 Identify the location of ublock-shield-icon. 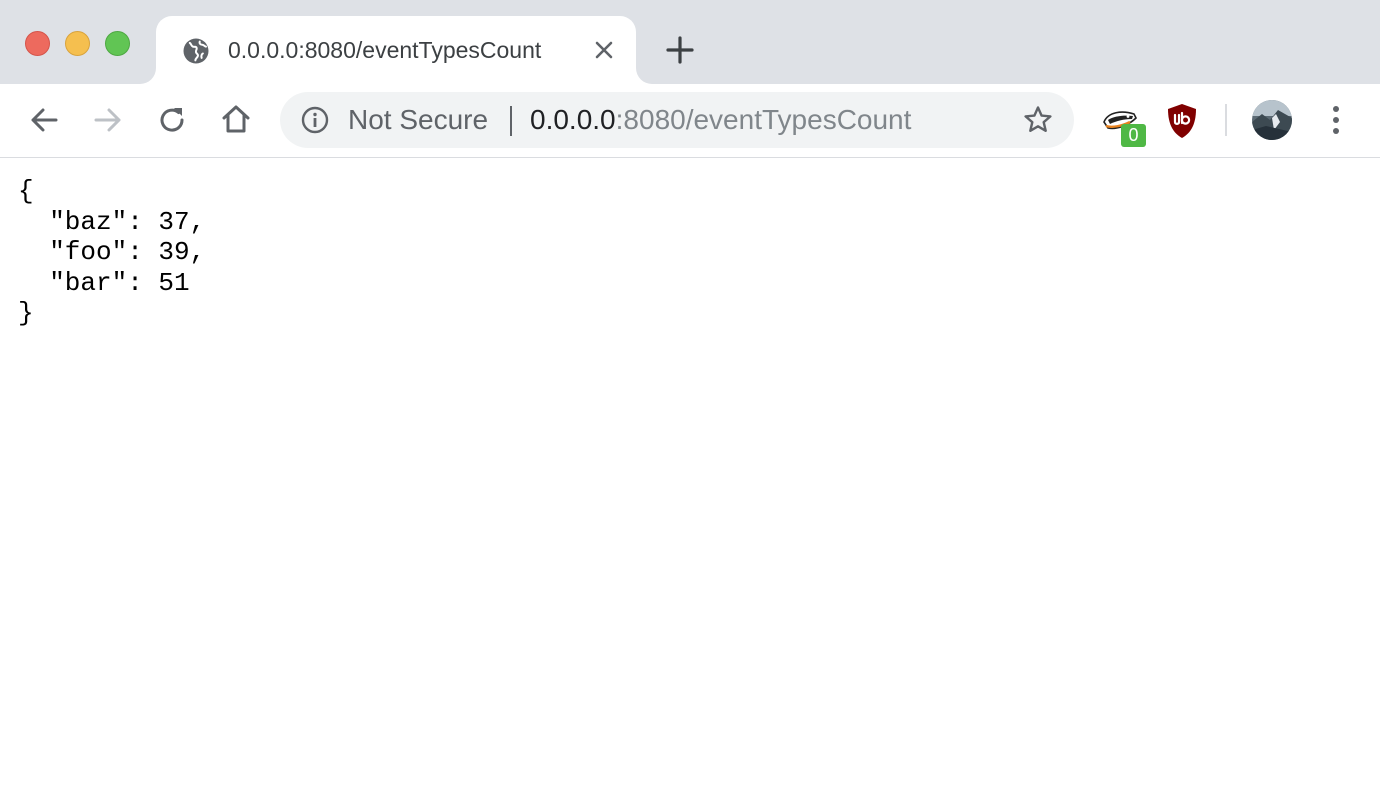
(1182, 121).